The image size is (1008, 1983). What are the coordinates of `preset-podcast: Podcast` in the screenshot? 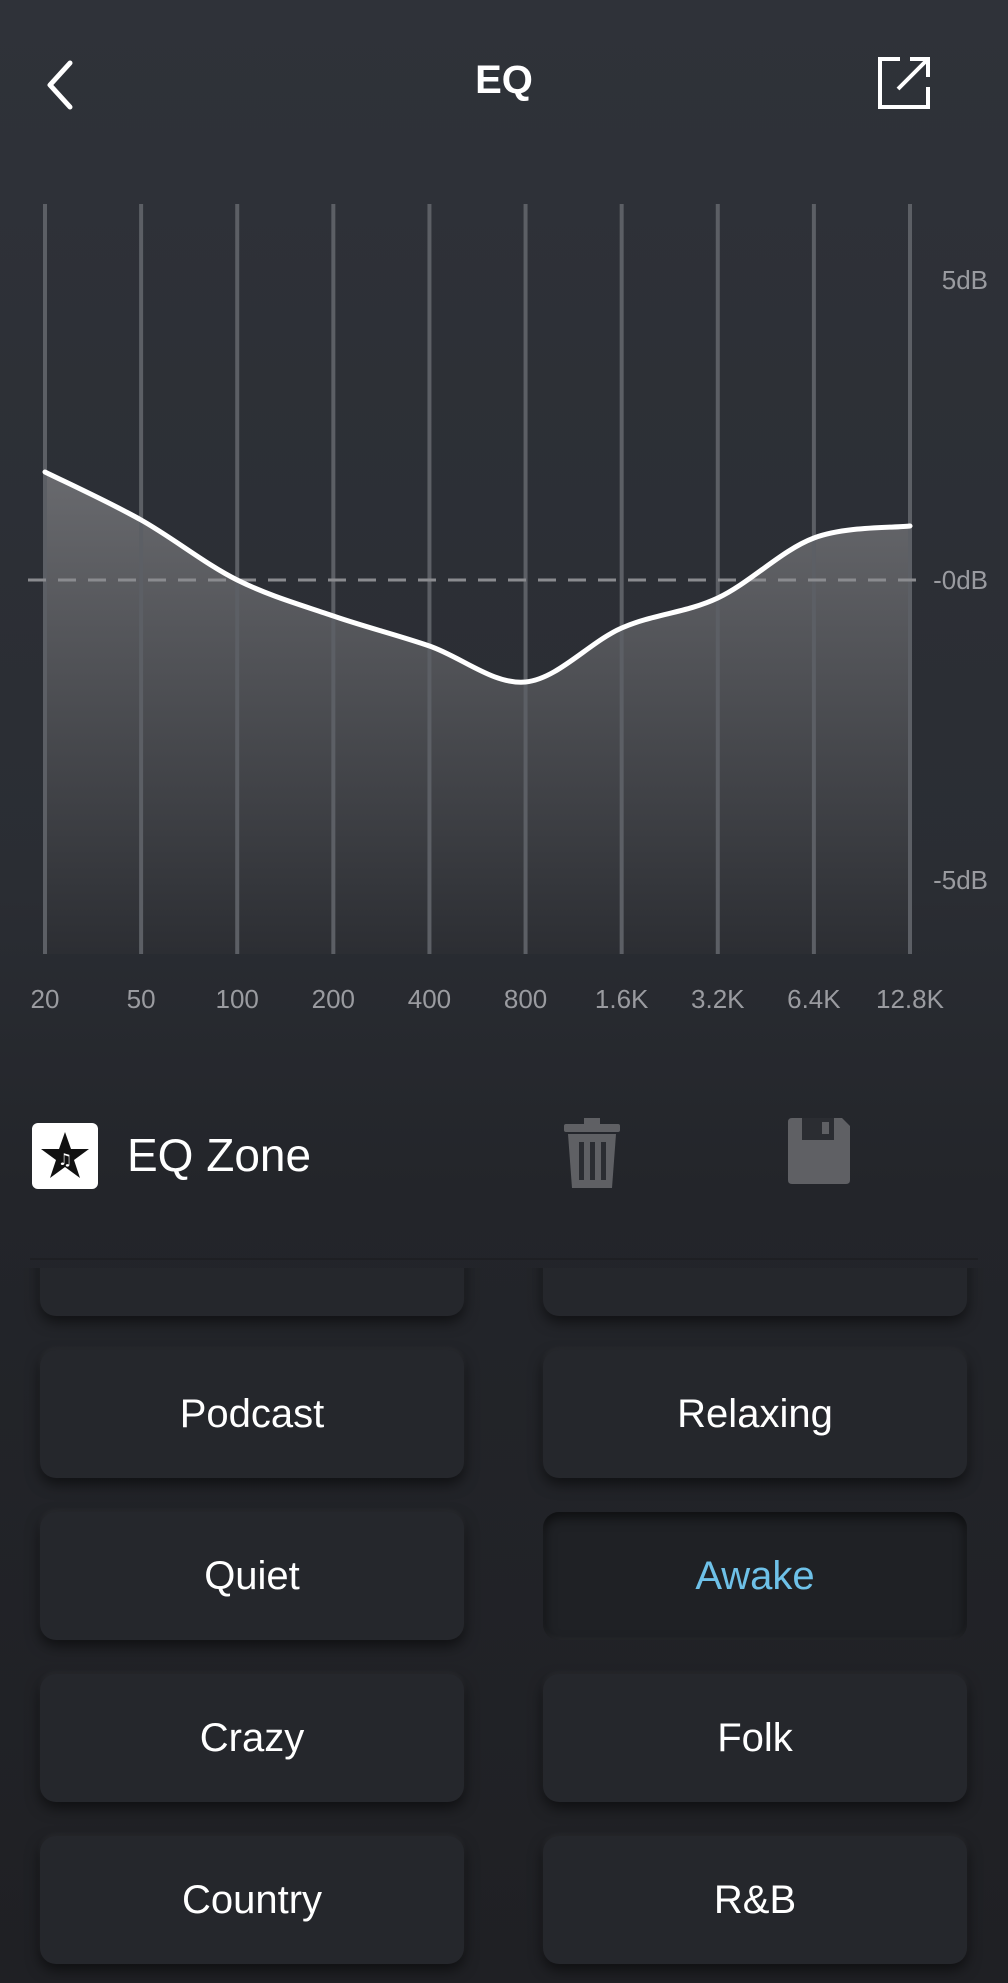 It's located at (252, 1414).